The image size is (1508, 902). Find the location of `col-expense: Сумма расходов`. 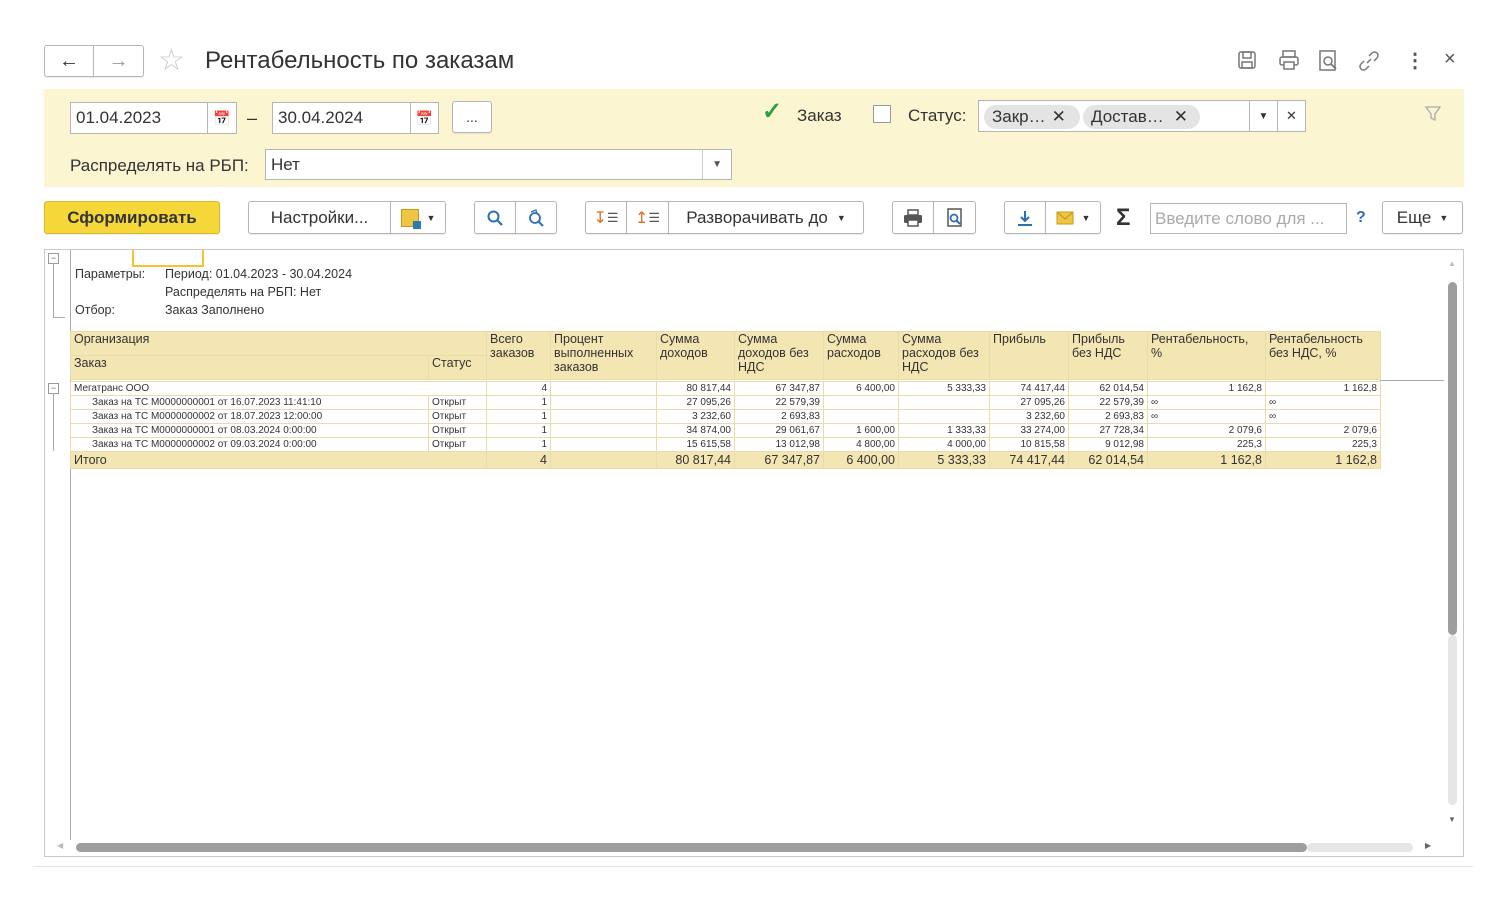

col-expense: Сумма расходов is located at coordinates (861, 355).